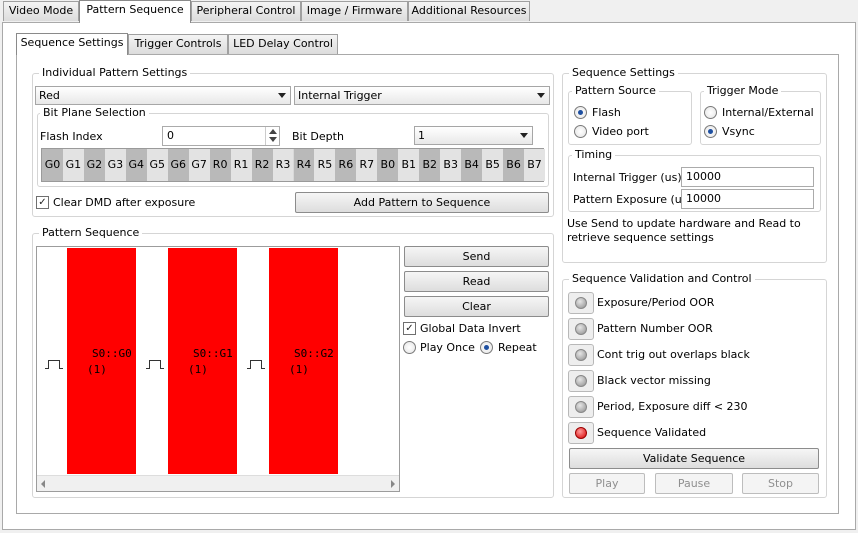  I want to click on bit-plane-g6: G6, so click(178, 165).